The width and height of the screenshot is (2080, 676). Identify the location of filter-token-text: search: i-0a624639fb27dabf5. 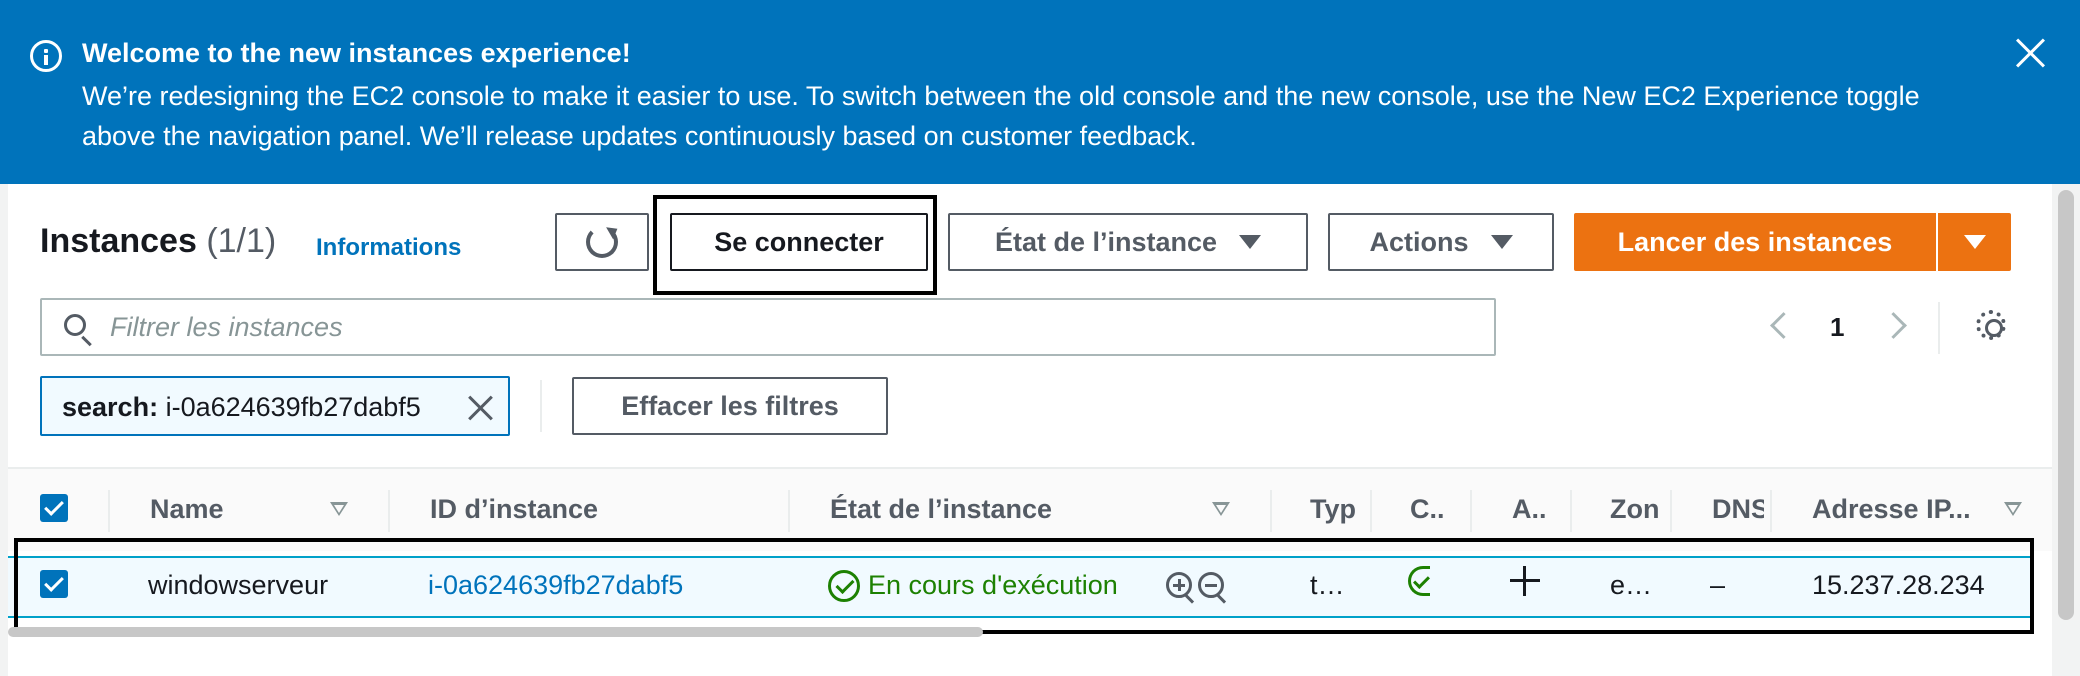
(241, 407).